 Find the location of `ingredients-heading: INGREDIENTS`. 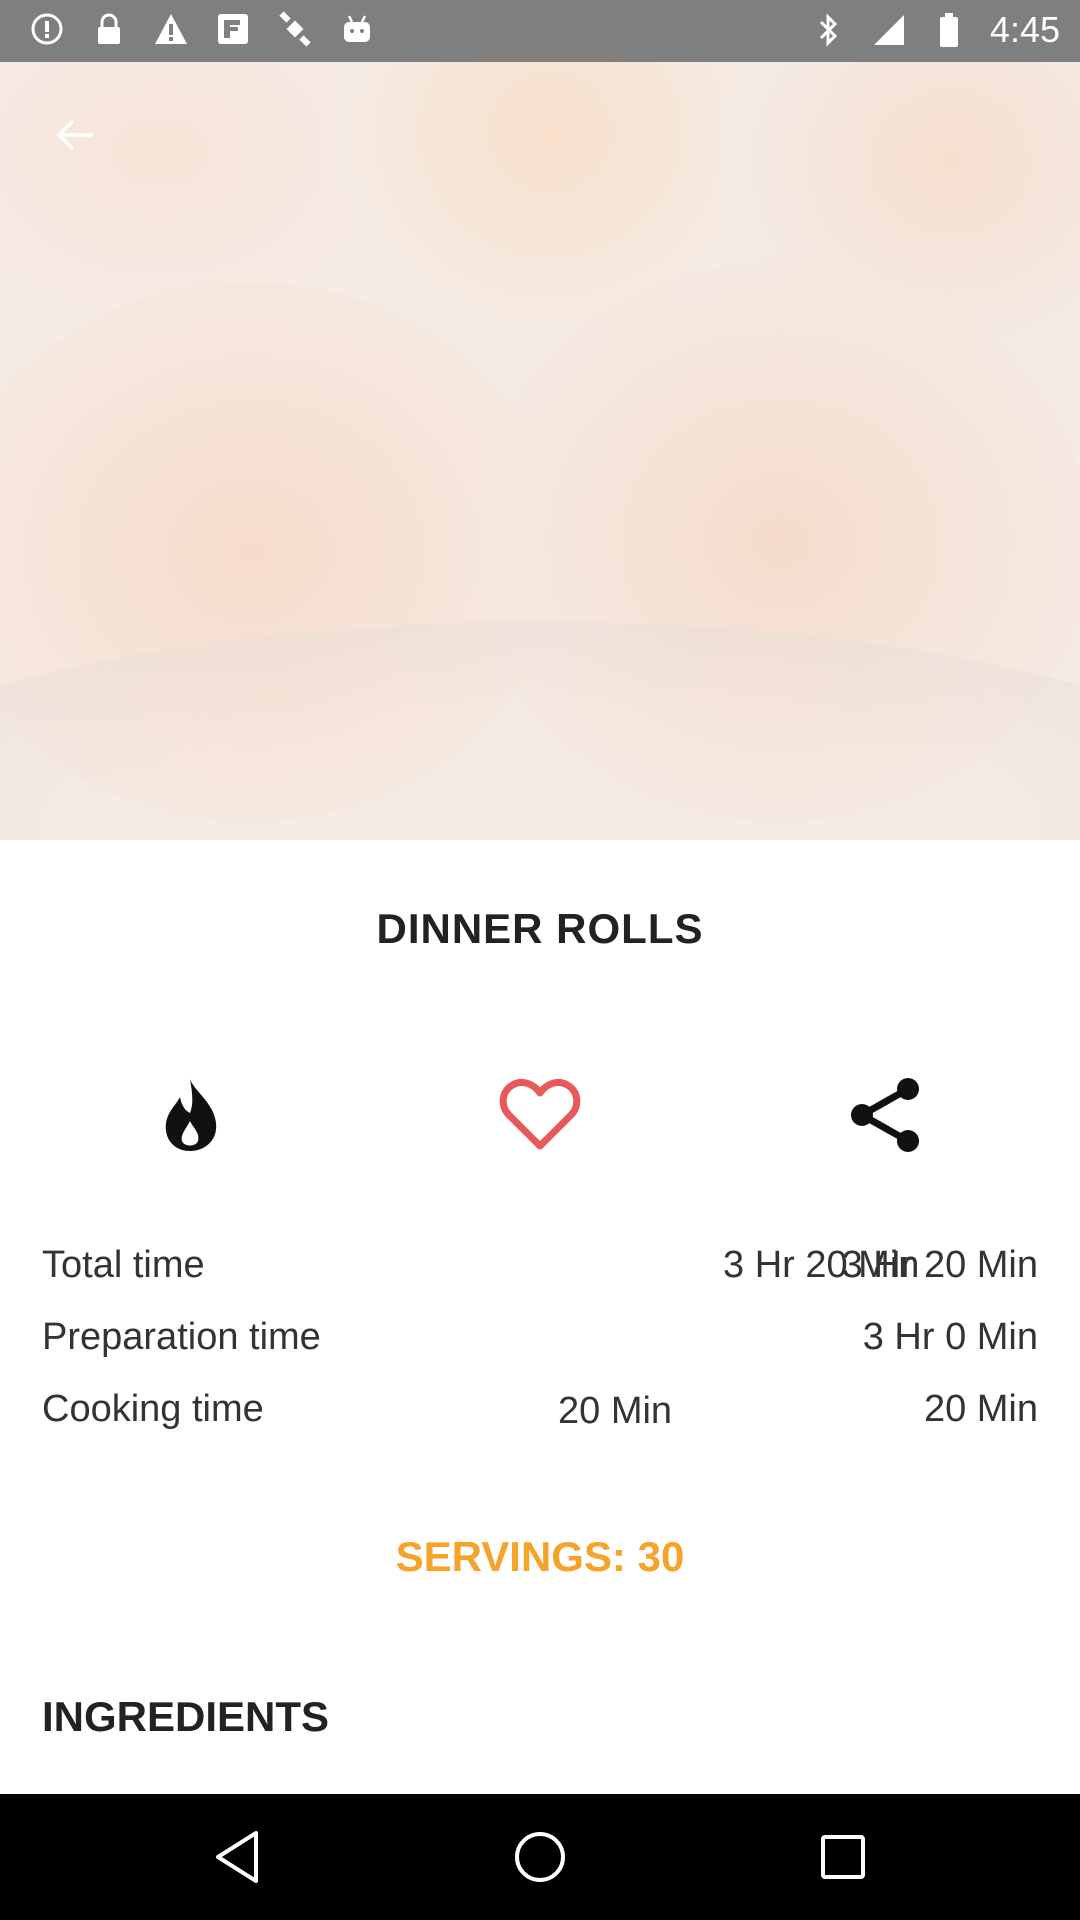

ingredients-heading: INGREDIENTS is located at coordinates (186, 1716).